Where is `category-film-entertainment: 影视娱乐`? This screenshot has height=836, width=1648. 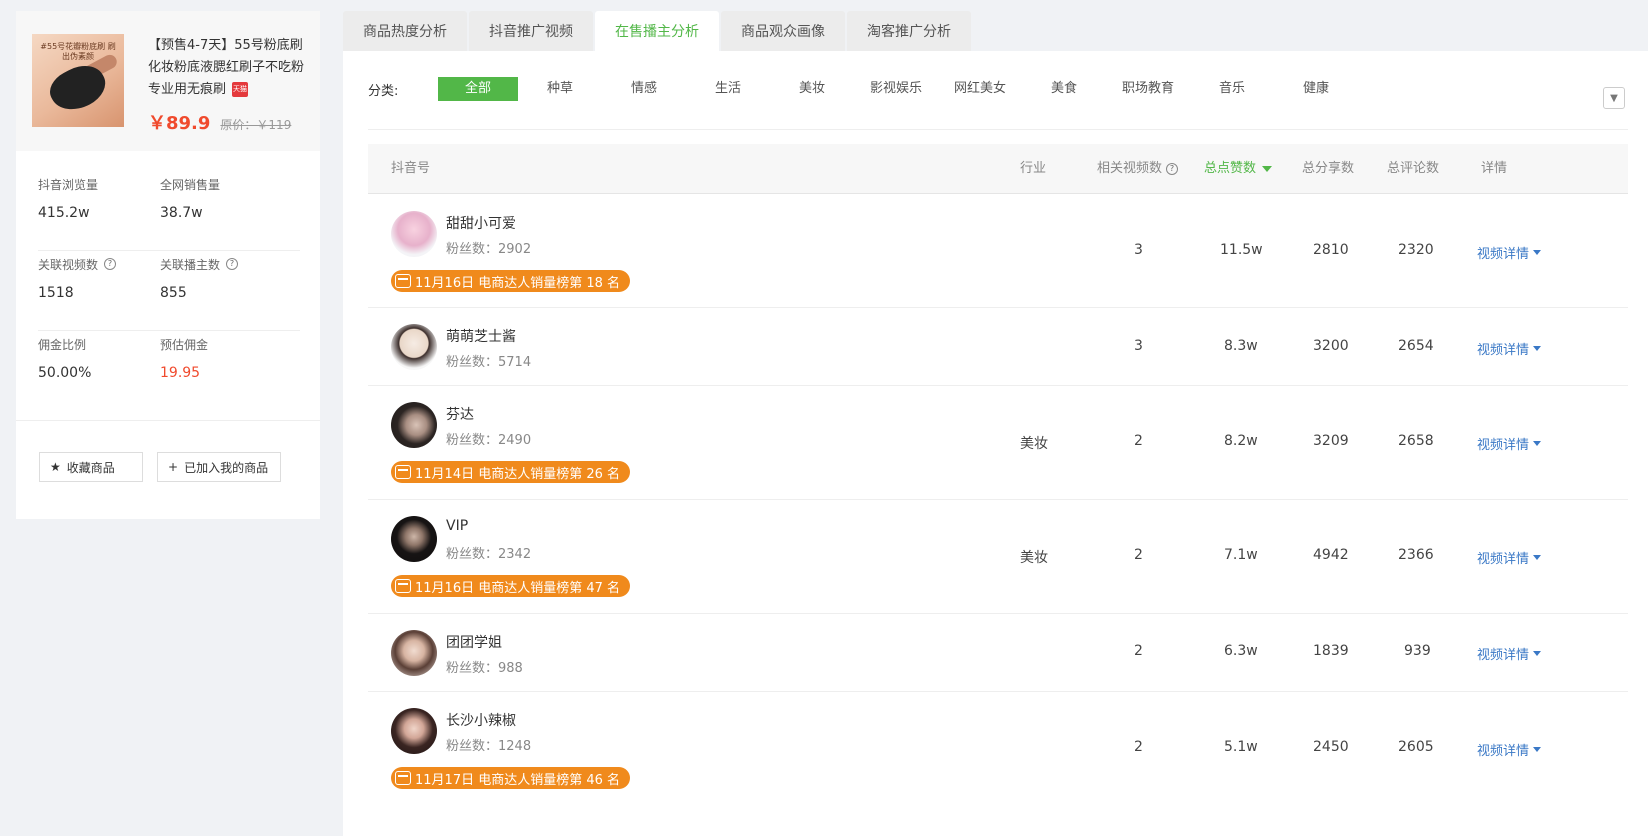
category-film-entertainment: 影视娱乐 is located at coordinates (896, 89).